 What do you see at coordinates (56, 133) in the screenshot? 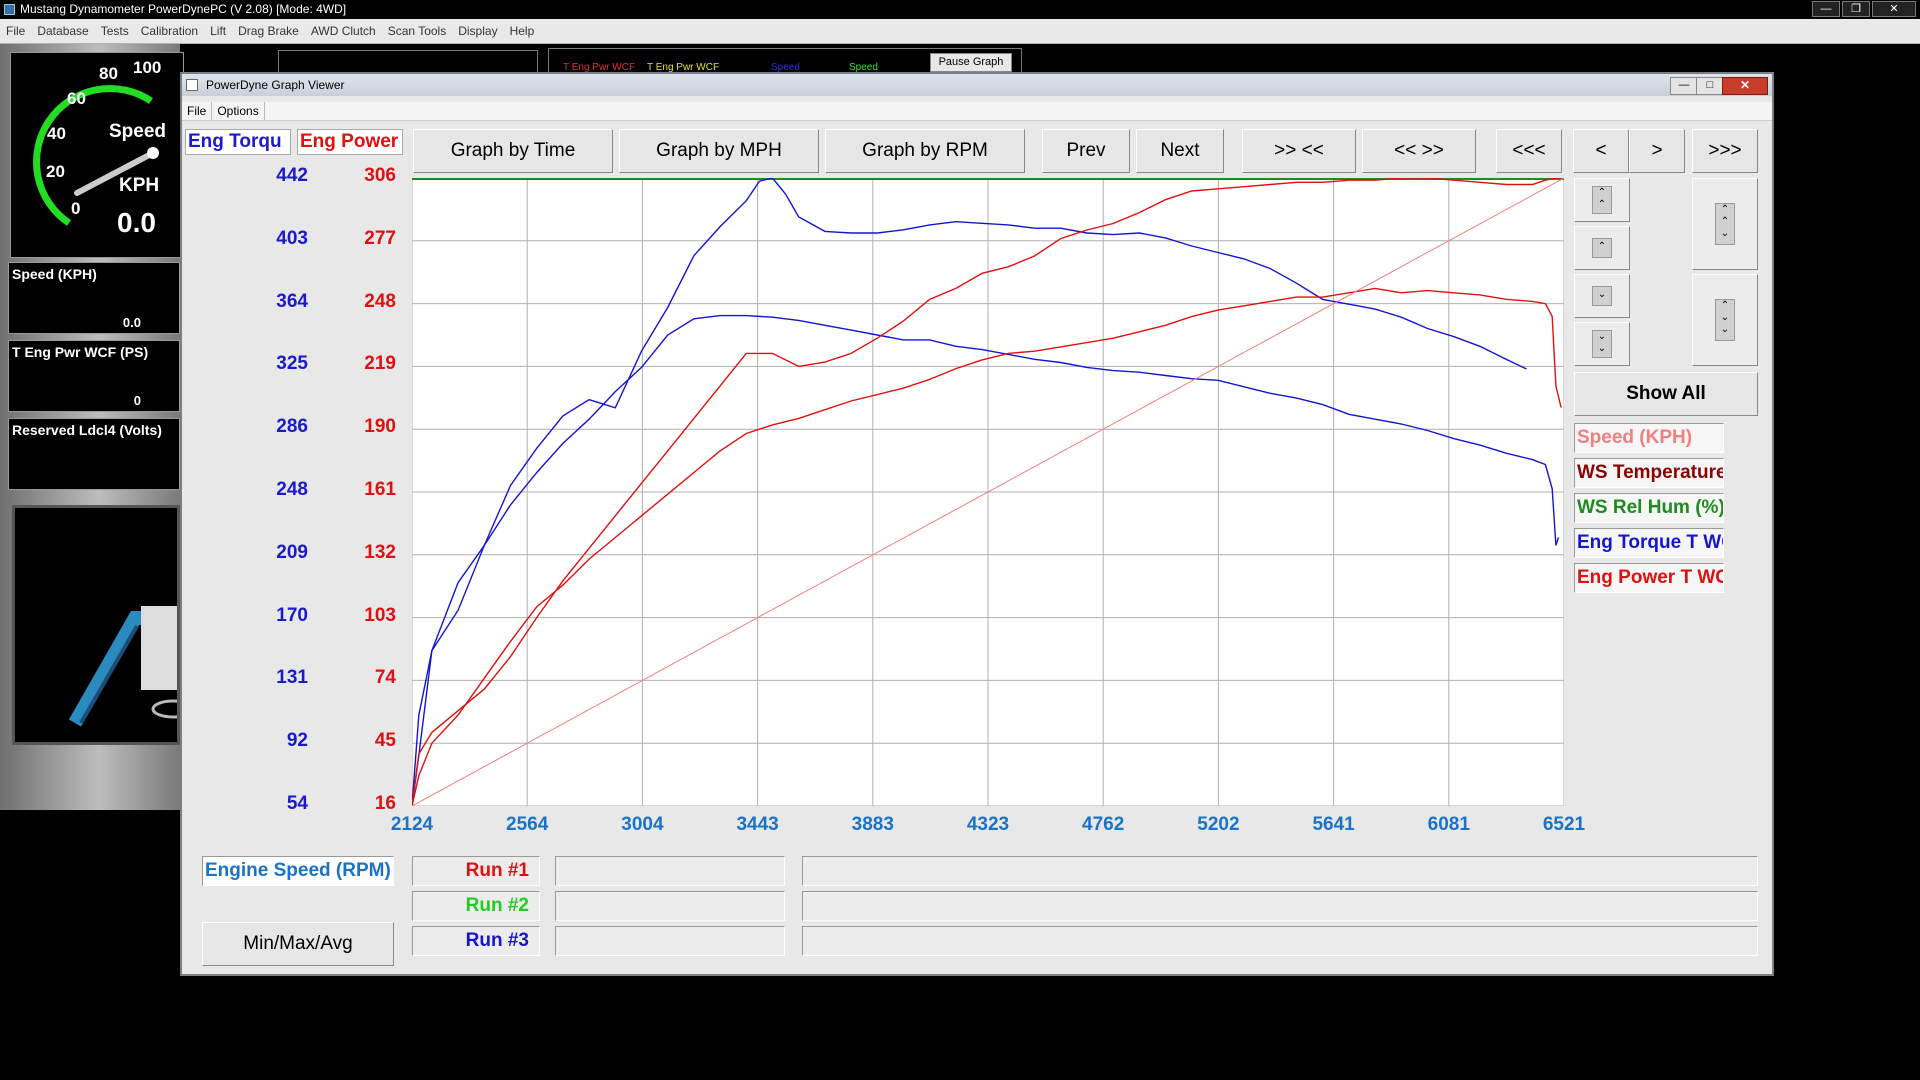
I see `gauge-tick-40: 40` at bounding box center [56, 133].